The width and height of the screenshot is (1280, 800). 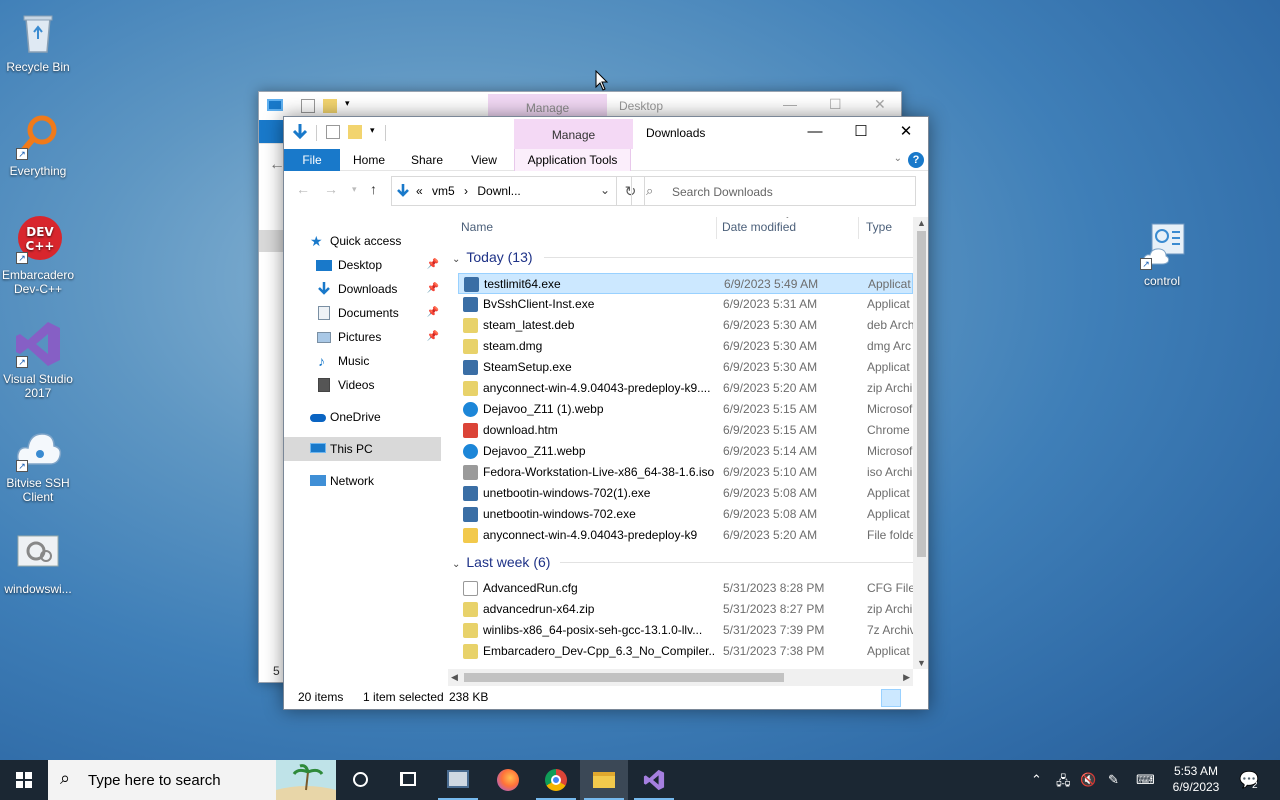 What do you see at coordinates (362, 289) in the screenshot?
I see `sidebar-item-downloads: Downloads 📌` at bounding box center [362, 289].